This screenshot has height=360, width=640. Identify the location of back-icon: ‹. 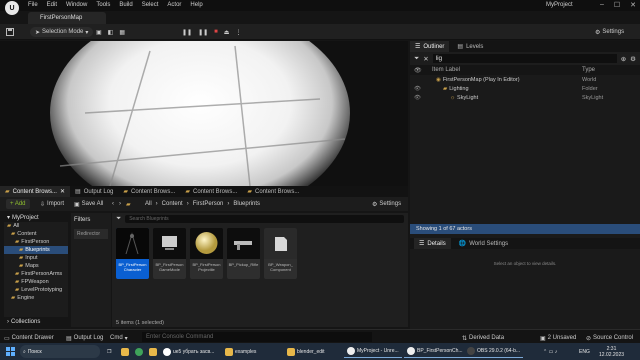
(113, 204).